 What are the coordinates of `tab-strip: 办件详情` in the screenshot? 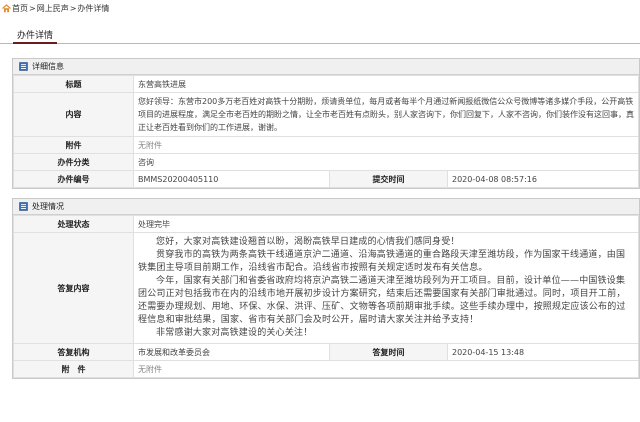 It's located at (320, 37).